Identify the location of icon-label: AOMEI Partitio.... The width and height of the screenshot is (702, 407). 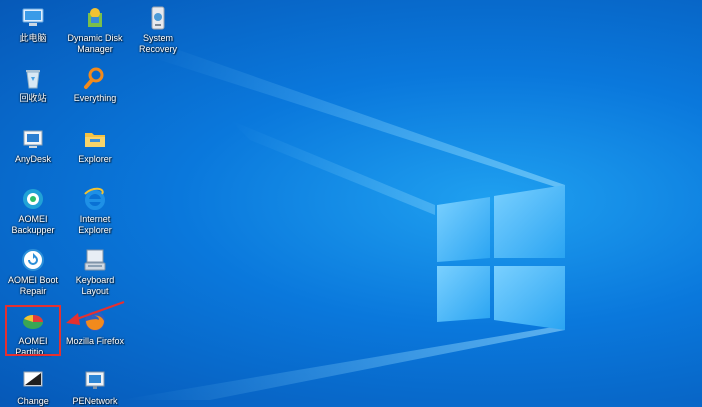
(33, 346).